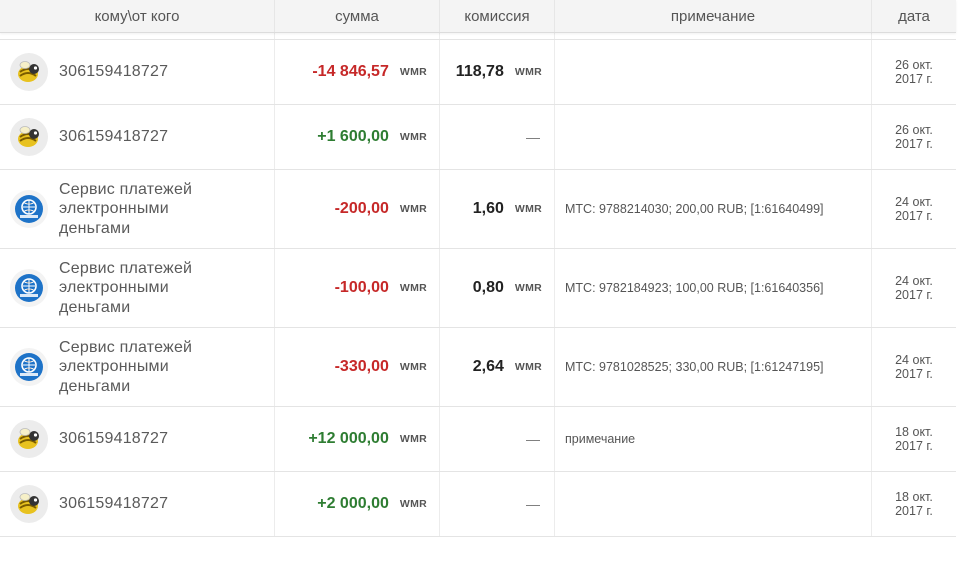  I want to click on fee-value: 1,60, so click(488, 208).